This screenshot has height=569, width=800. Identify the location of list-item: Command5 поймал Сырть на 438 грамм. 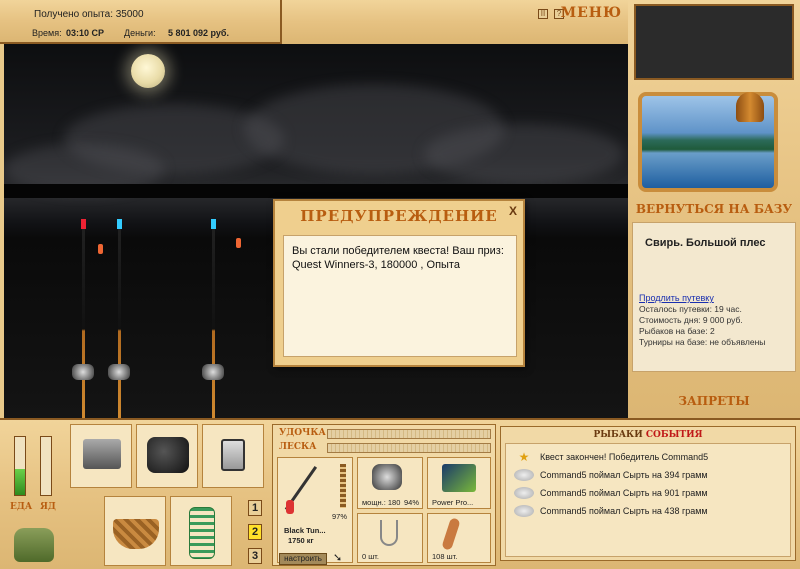
(611, 511).